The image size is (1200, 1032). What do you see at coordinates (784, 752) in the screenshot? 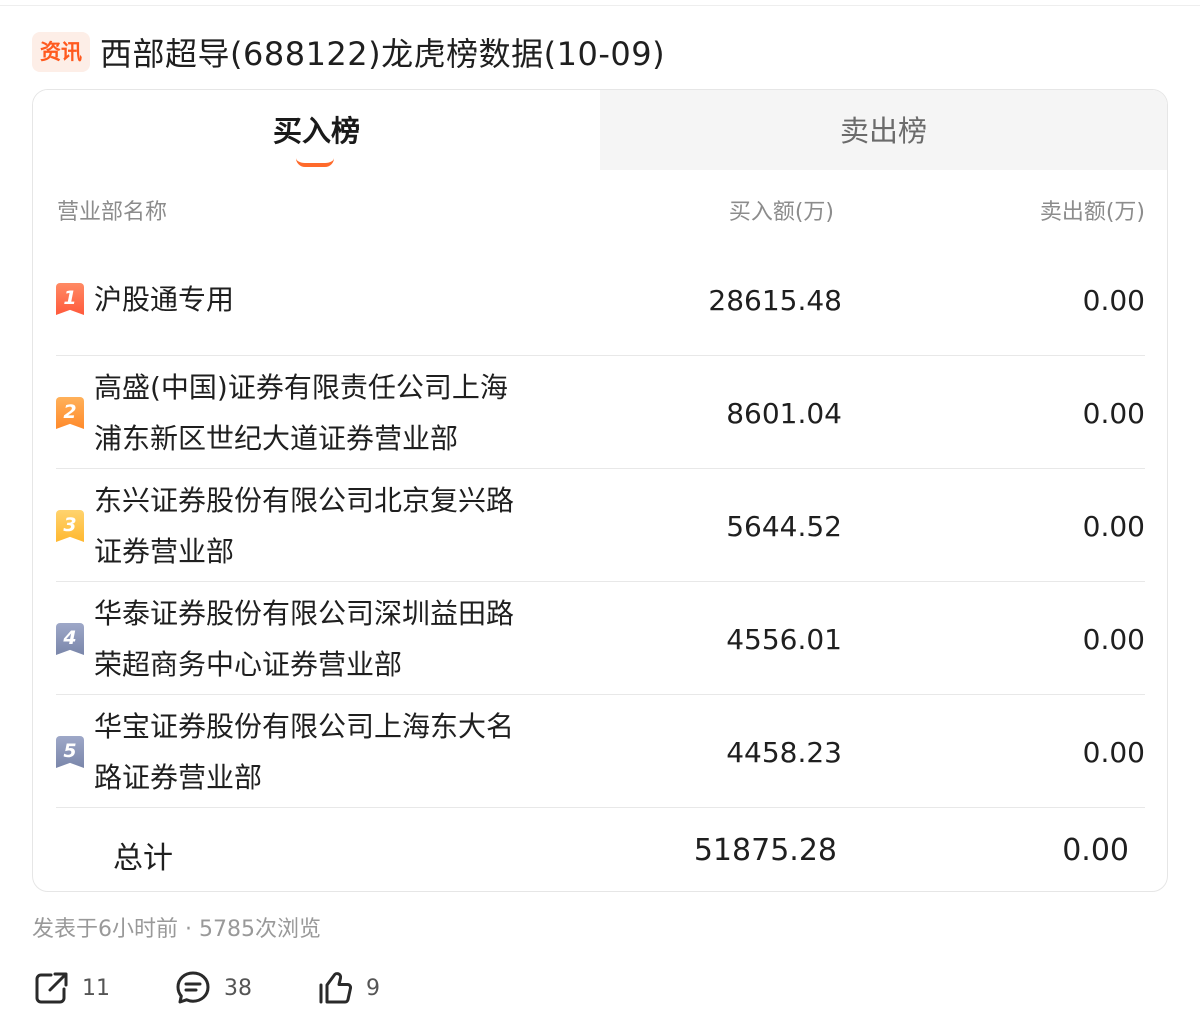
I see `buy-amount: 4458.23` at bounding box center [784, 752].